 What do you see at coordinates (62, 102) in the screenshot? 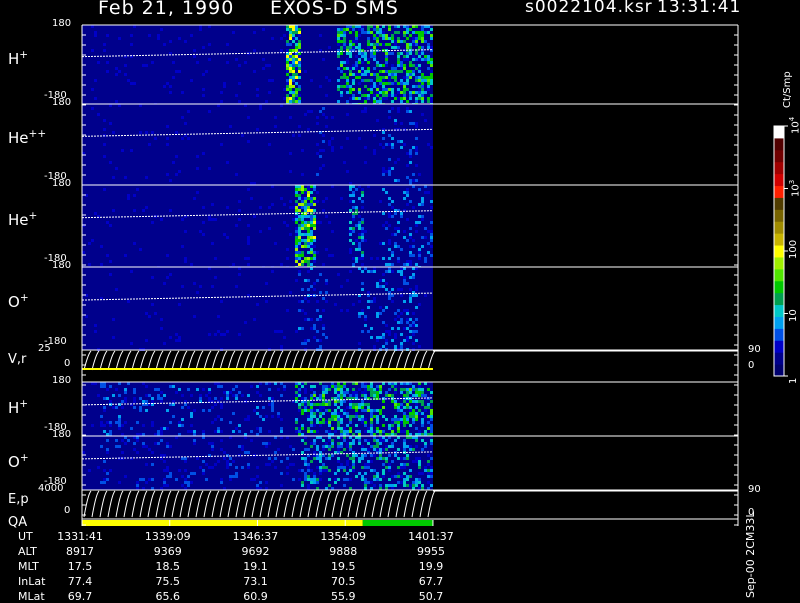
I see `panel-1-ymax: 180` at bounding box center [62, 102].